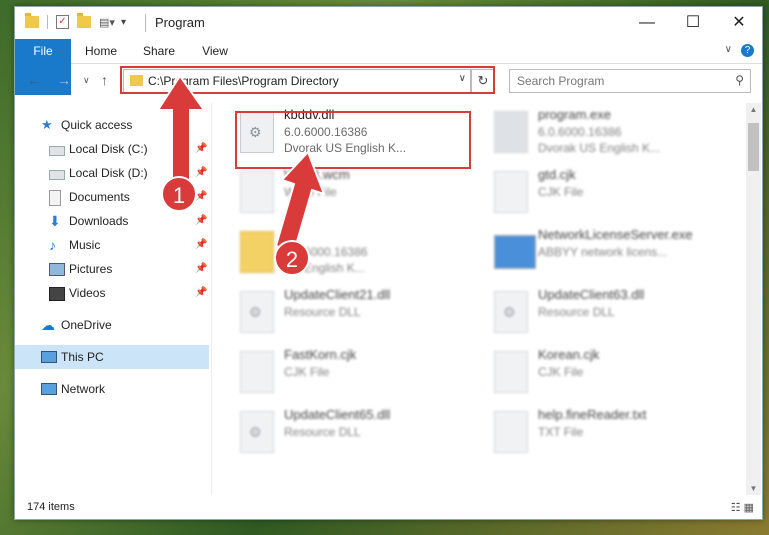 The height and width of the screenshot is (535, 769). What do you see at coordinates (145, 23) in the screenshot?
I see `title-separator` at bounding box center [145, 23].